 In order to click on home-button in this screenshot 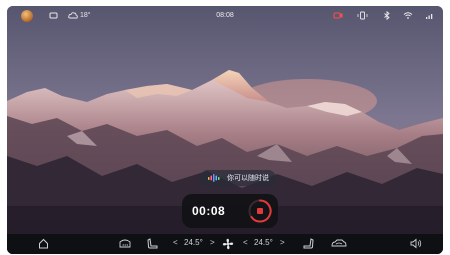, I will do `click(43, 243)`.